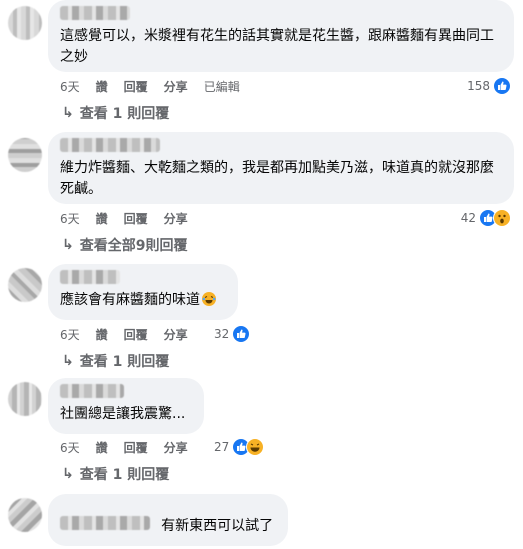 The image size is (523, 549). I want to click on comment-text-body: 應該會有麻醬麵的味道, so click(130, 300).